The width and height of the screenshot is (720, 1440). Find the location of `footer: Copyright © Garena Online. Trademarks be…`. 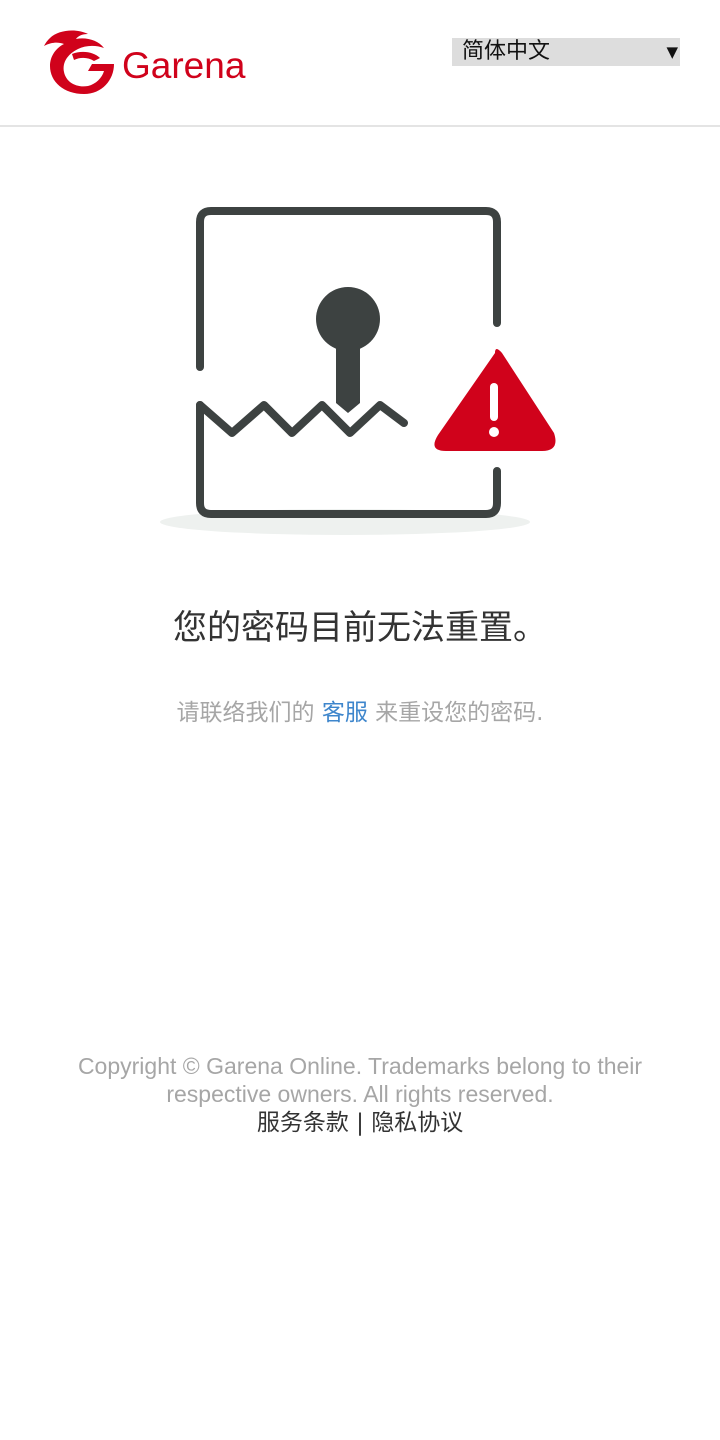

footer: Copyright © Garena Online. Trademarks be… is located at coordinates (360, 1094).